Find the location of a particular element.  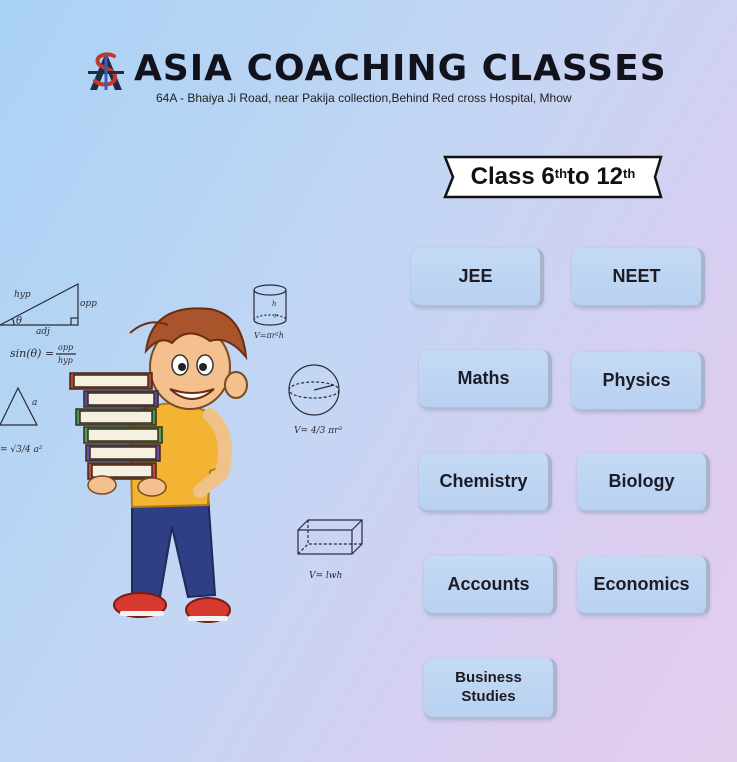

course-button-economics: Economics is located at coordinates (643, 586).